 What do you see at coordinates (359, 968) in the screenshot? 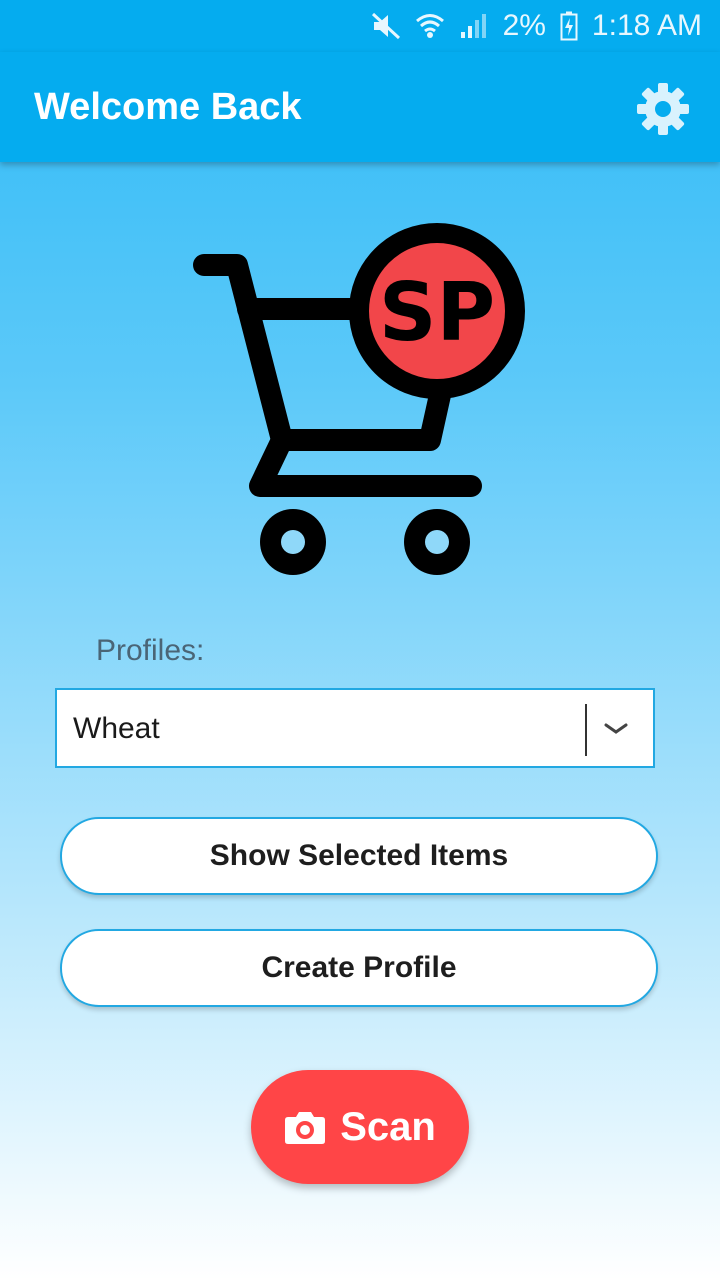
I see `create-profile-button: Create Profile` at bounding box center [359, 968].